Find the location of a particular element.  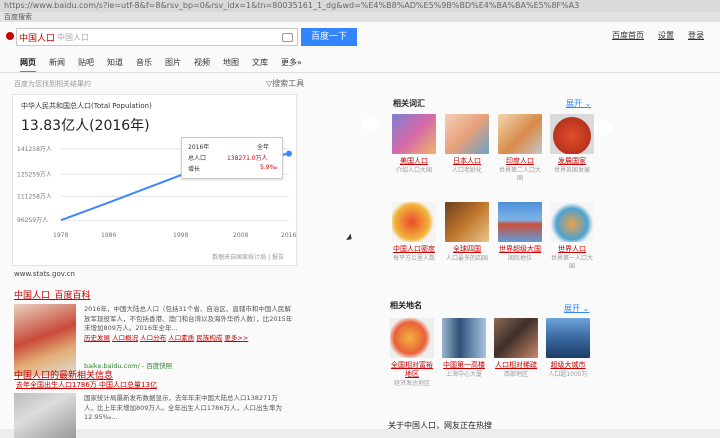

settings-link: 设置 is located at coordinates (666, 35).